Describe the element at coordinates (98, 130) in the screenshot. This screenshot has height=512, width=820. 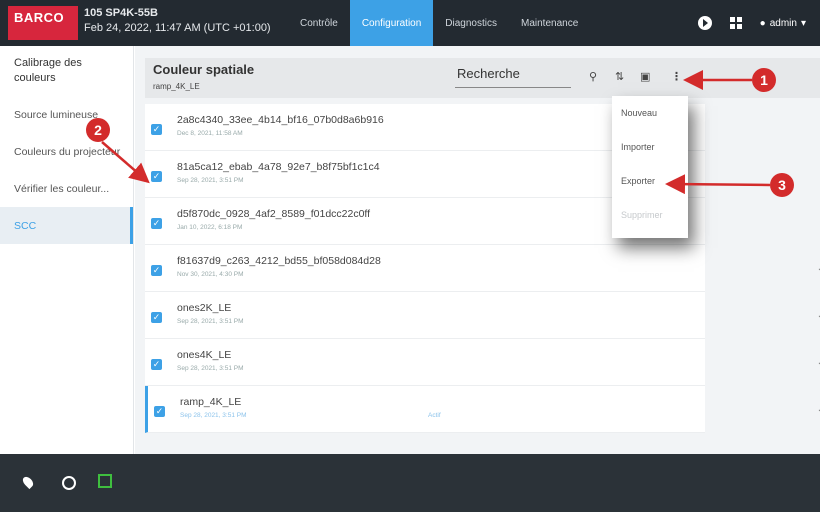
I see `callout-2: 2` at that location.